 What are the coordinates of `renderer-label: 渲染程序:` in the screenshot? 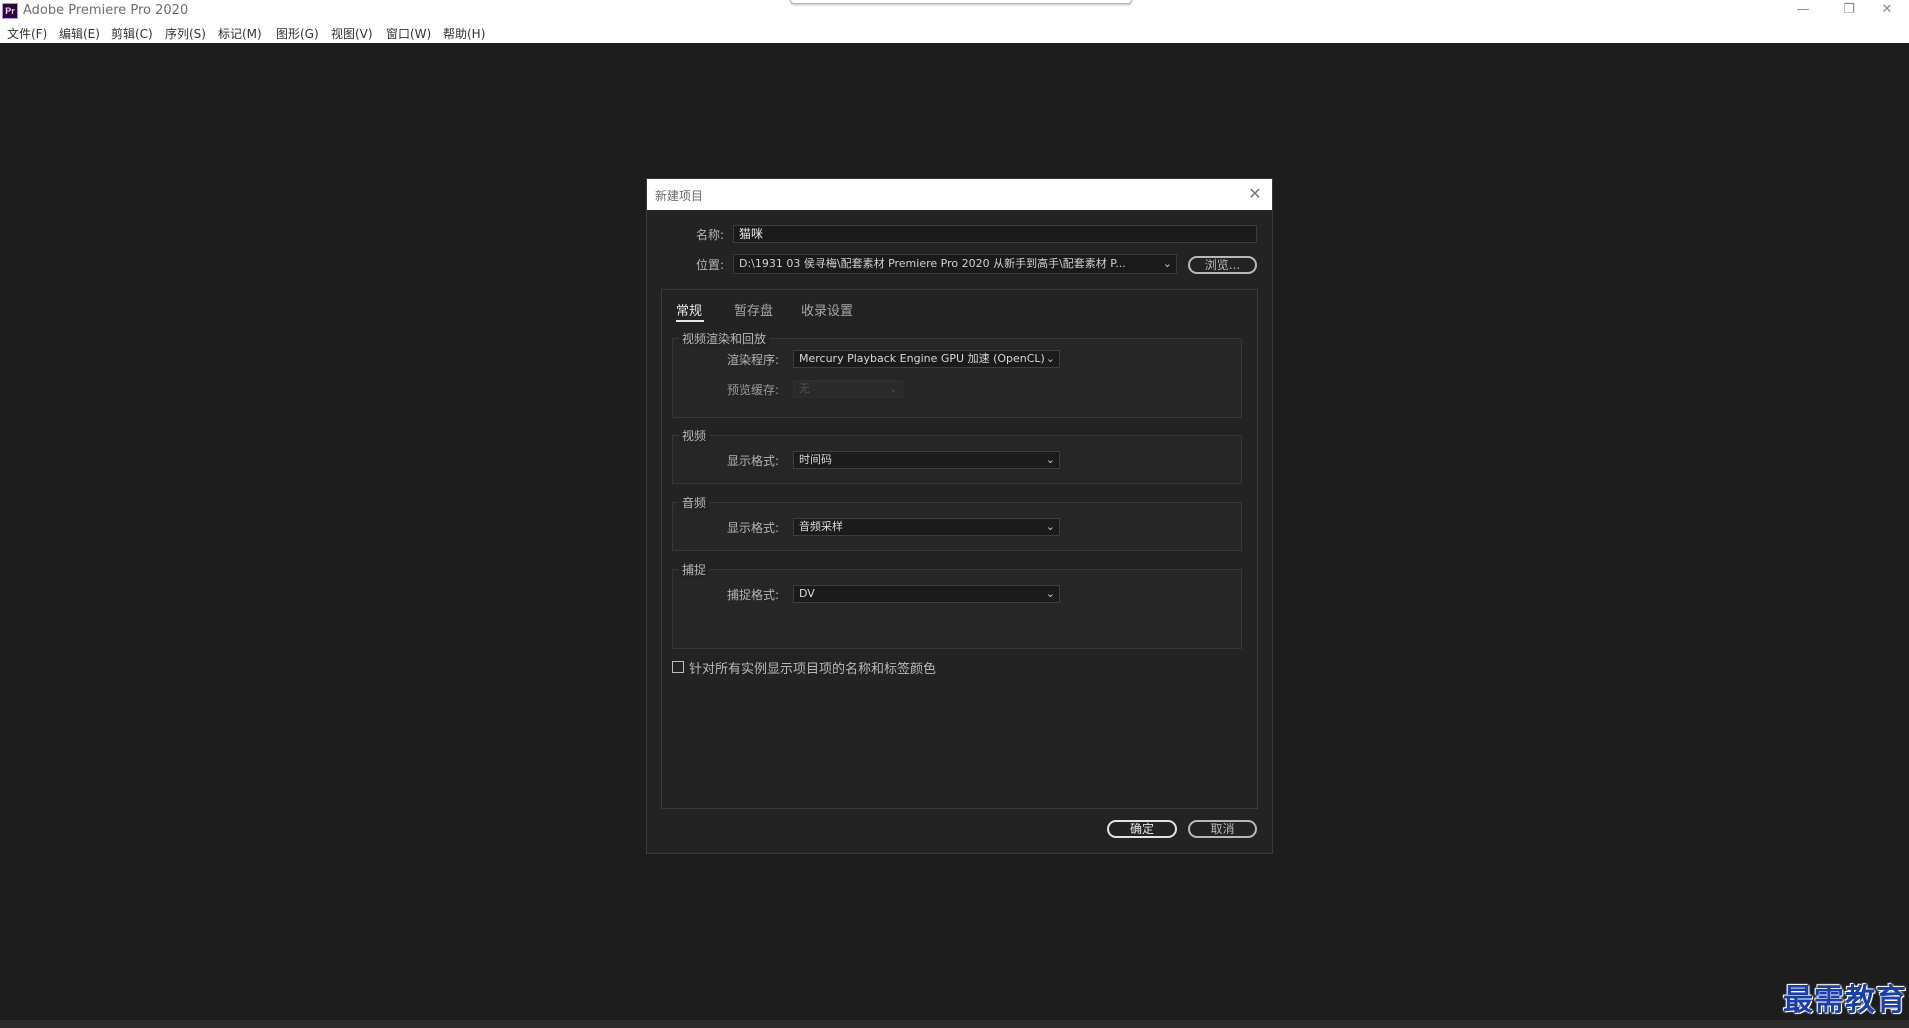 It's located at (753, 360).